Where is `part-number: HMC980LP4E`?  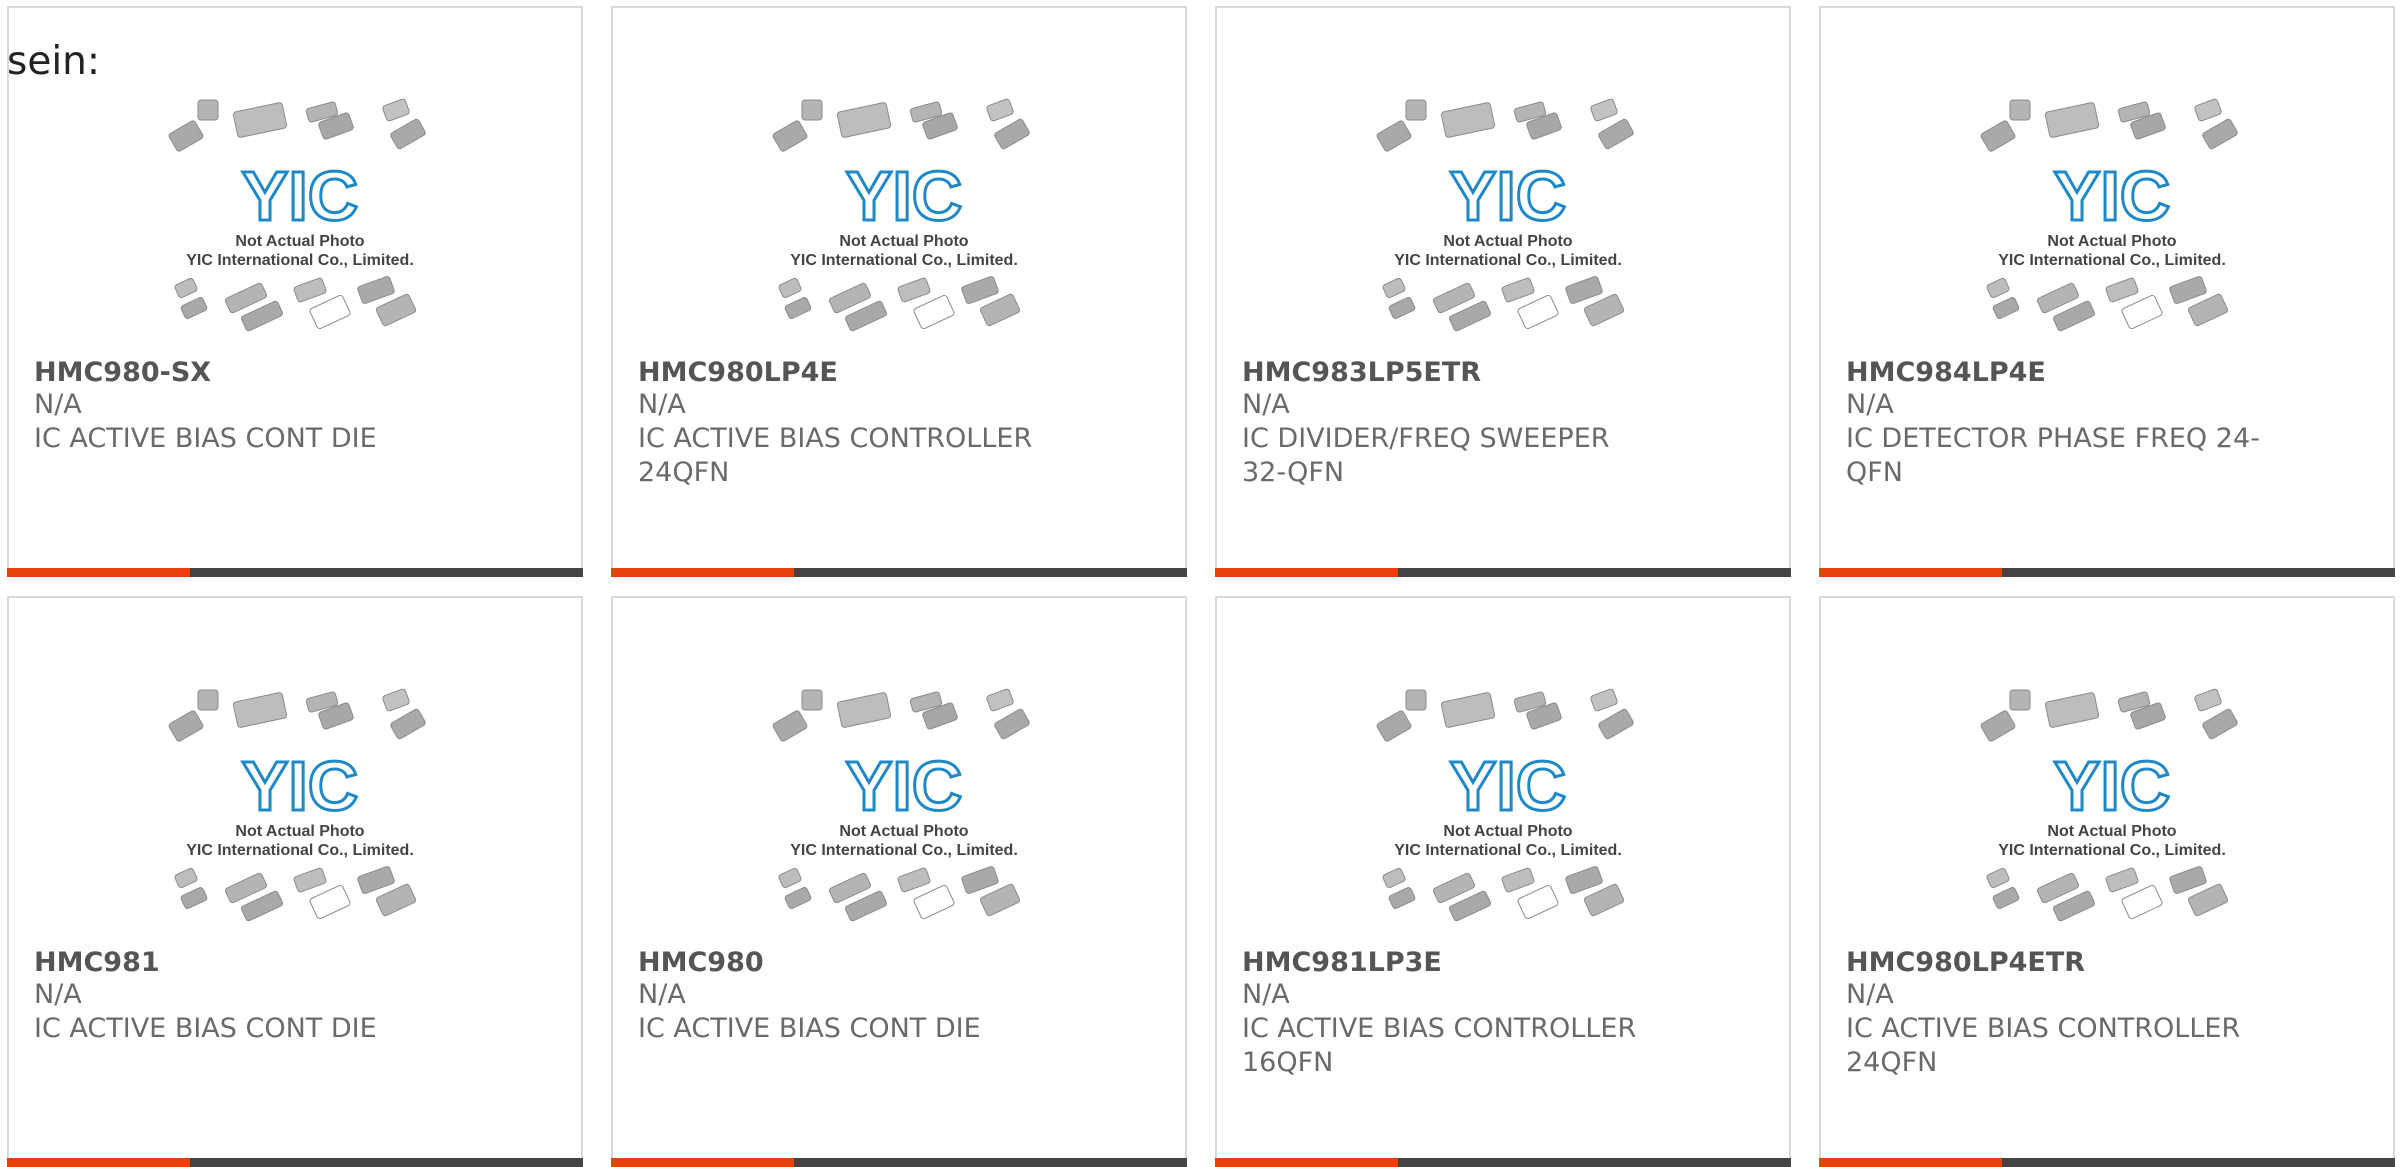 part-number: HMC980LP4E is located at coordinates (738, 373).